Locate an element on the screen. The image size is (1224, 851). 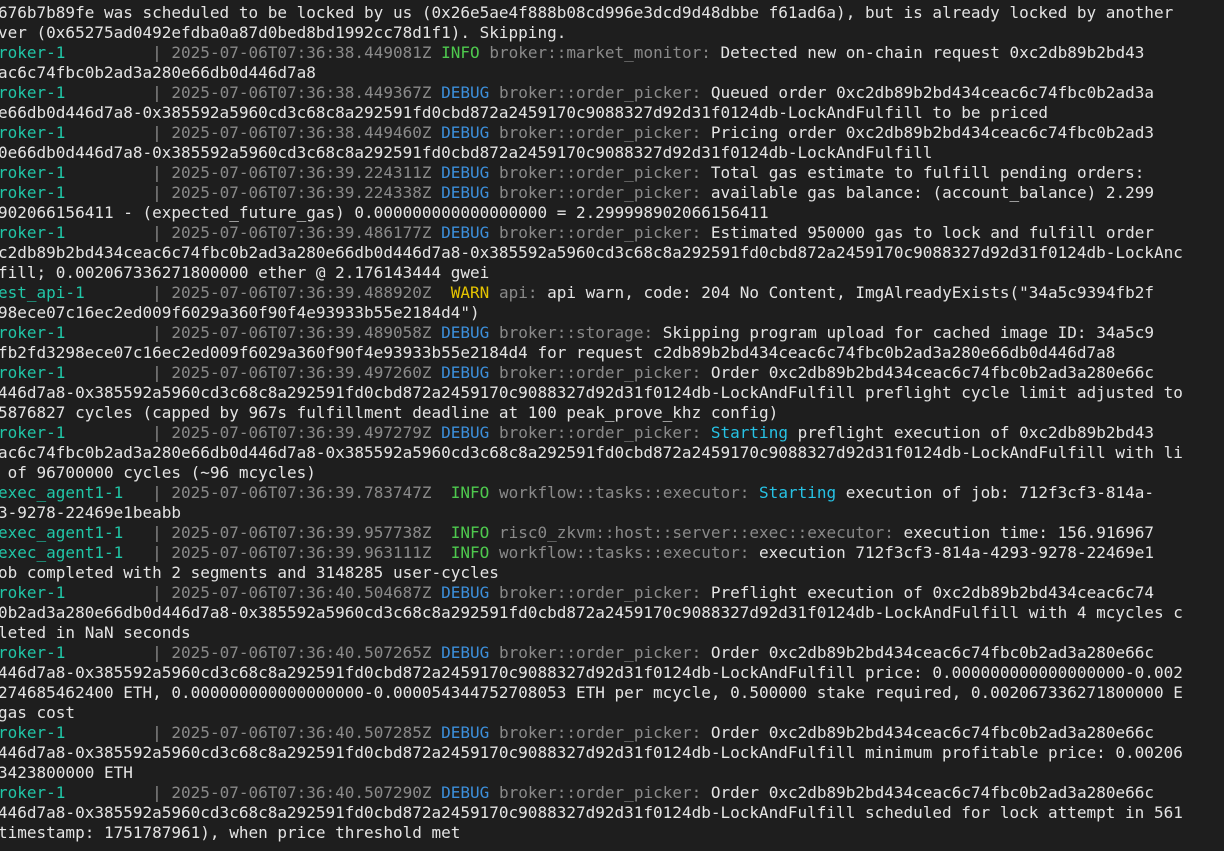
log-message: 3423800000 ETH is located at coordinates (66, 772).